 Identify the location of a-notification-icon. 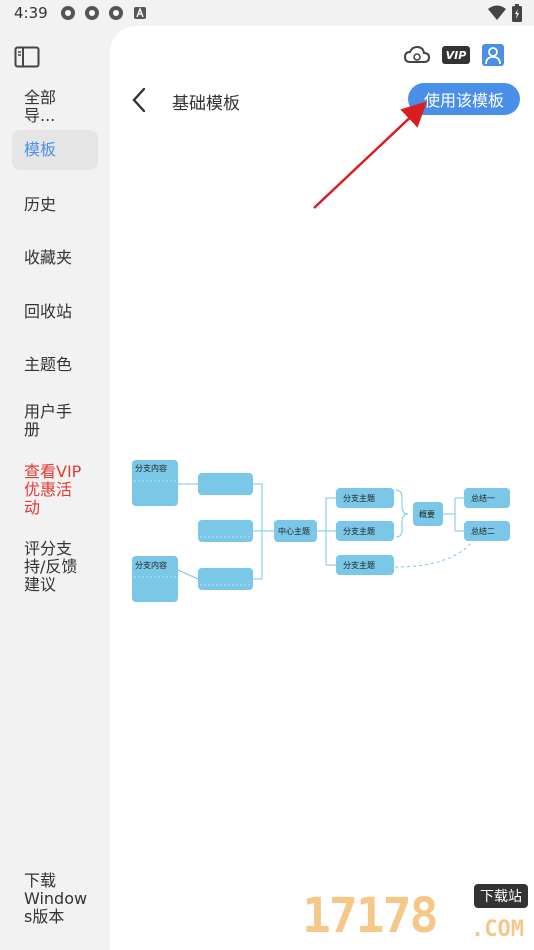
(140, 13).